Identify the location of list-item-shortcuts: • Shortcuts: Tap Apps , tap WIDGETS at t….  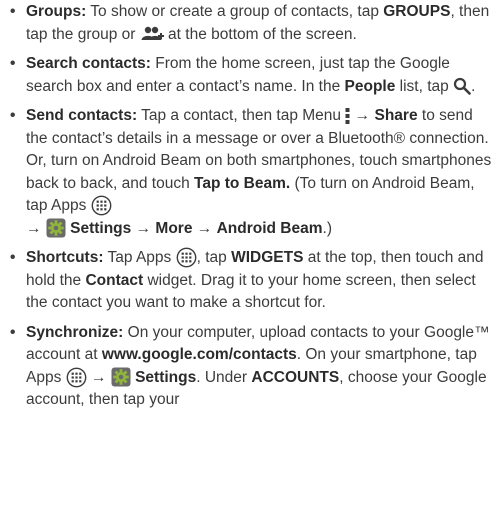
(252, 281).